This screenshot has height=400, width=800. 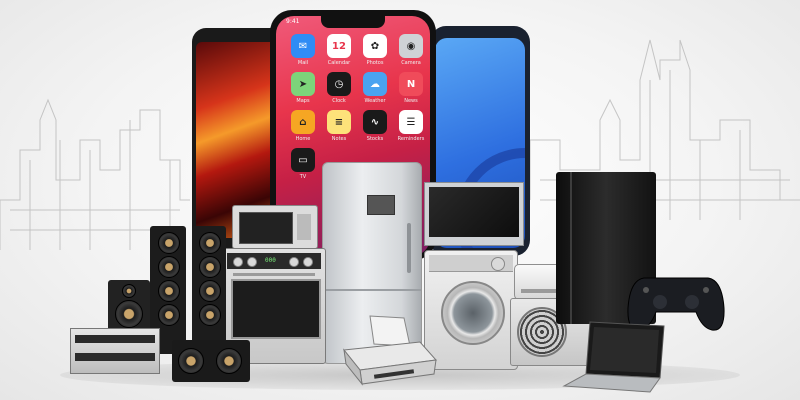 I want to click on app-glyph: ☰, so click(x=411, y=122).